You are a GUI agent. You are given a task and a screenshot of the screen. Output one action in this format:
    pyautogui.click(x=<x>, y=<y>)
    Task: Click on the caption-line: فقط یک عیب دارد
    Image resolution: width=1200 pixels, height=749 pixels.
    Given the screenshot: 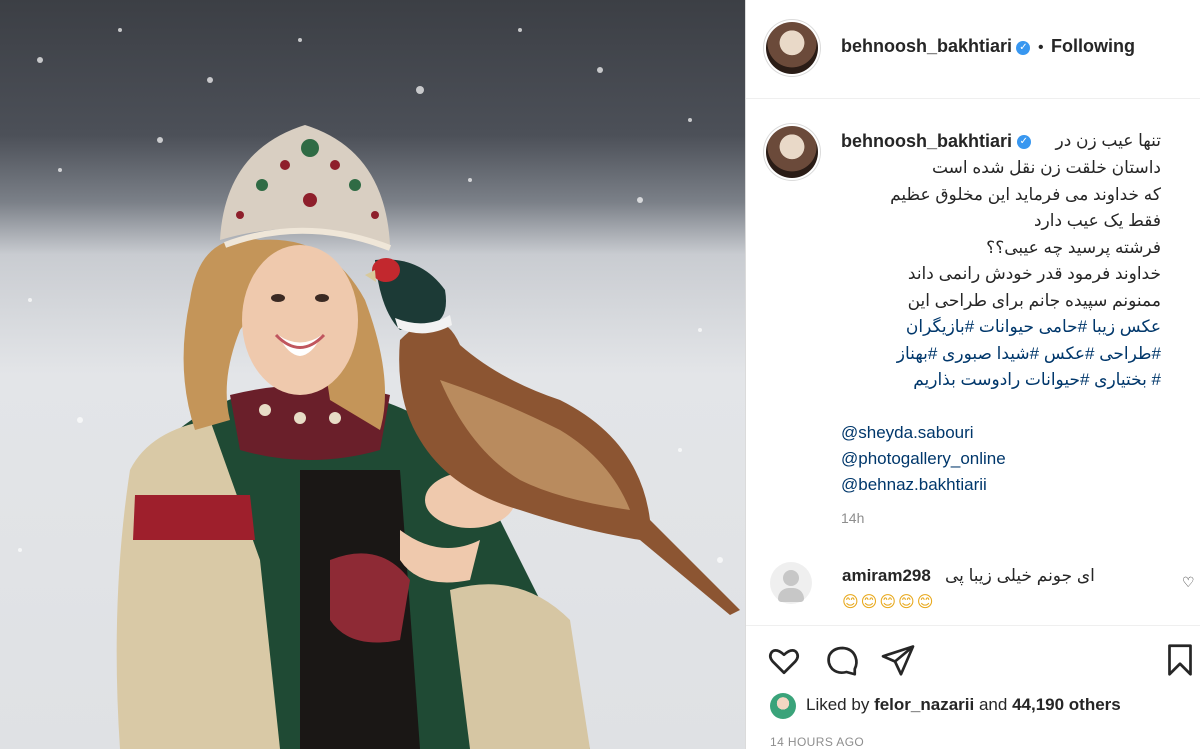 What is the action you would take?
    pyautogui.click(x=1097, y=220)
    